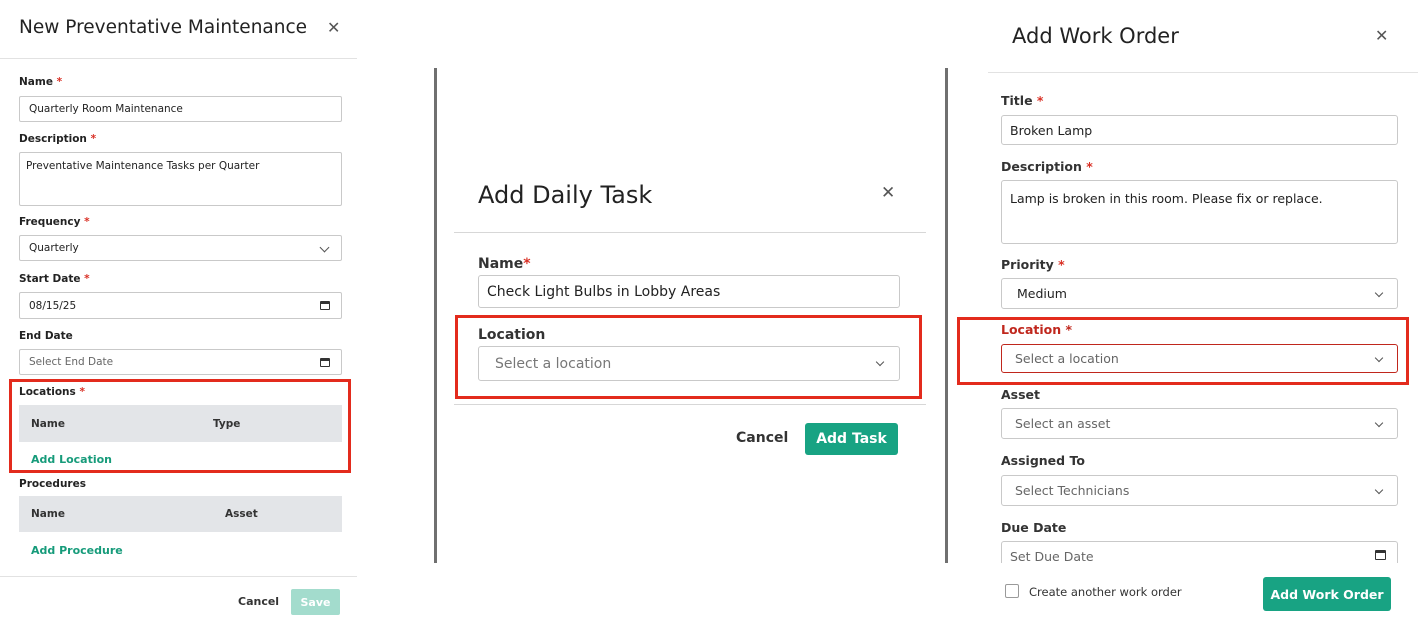  I want to click on pm-name-input: Quarterly Room Maintenance, so click(180, 109).